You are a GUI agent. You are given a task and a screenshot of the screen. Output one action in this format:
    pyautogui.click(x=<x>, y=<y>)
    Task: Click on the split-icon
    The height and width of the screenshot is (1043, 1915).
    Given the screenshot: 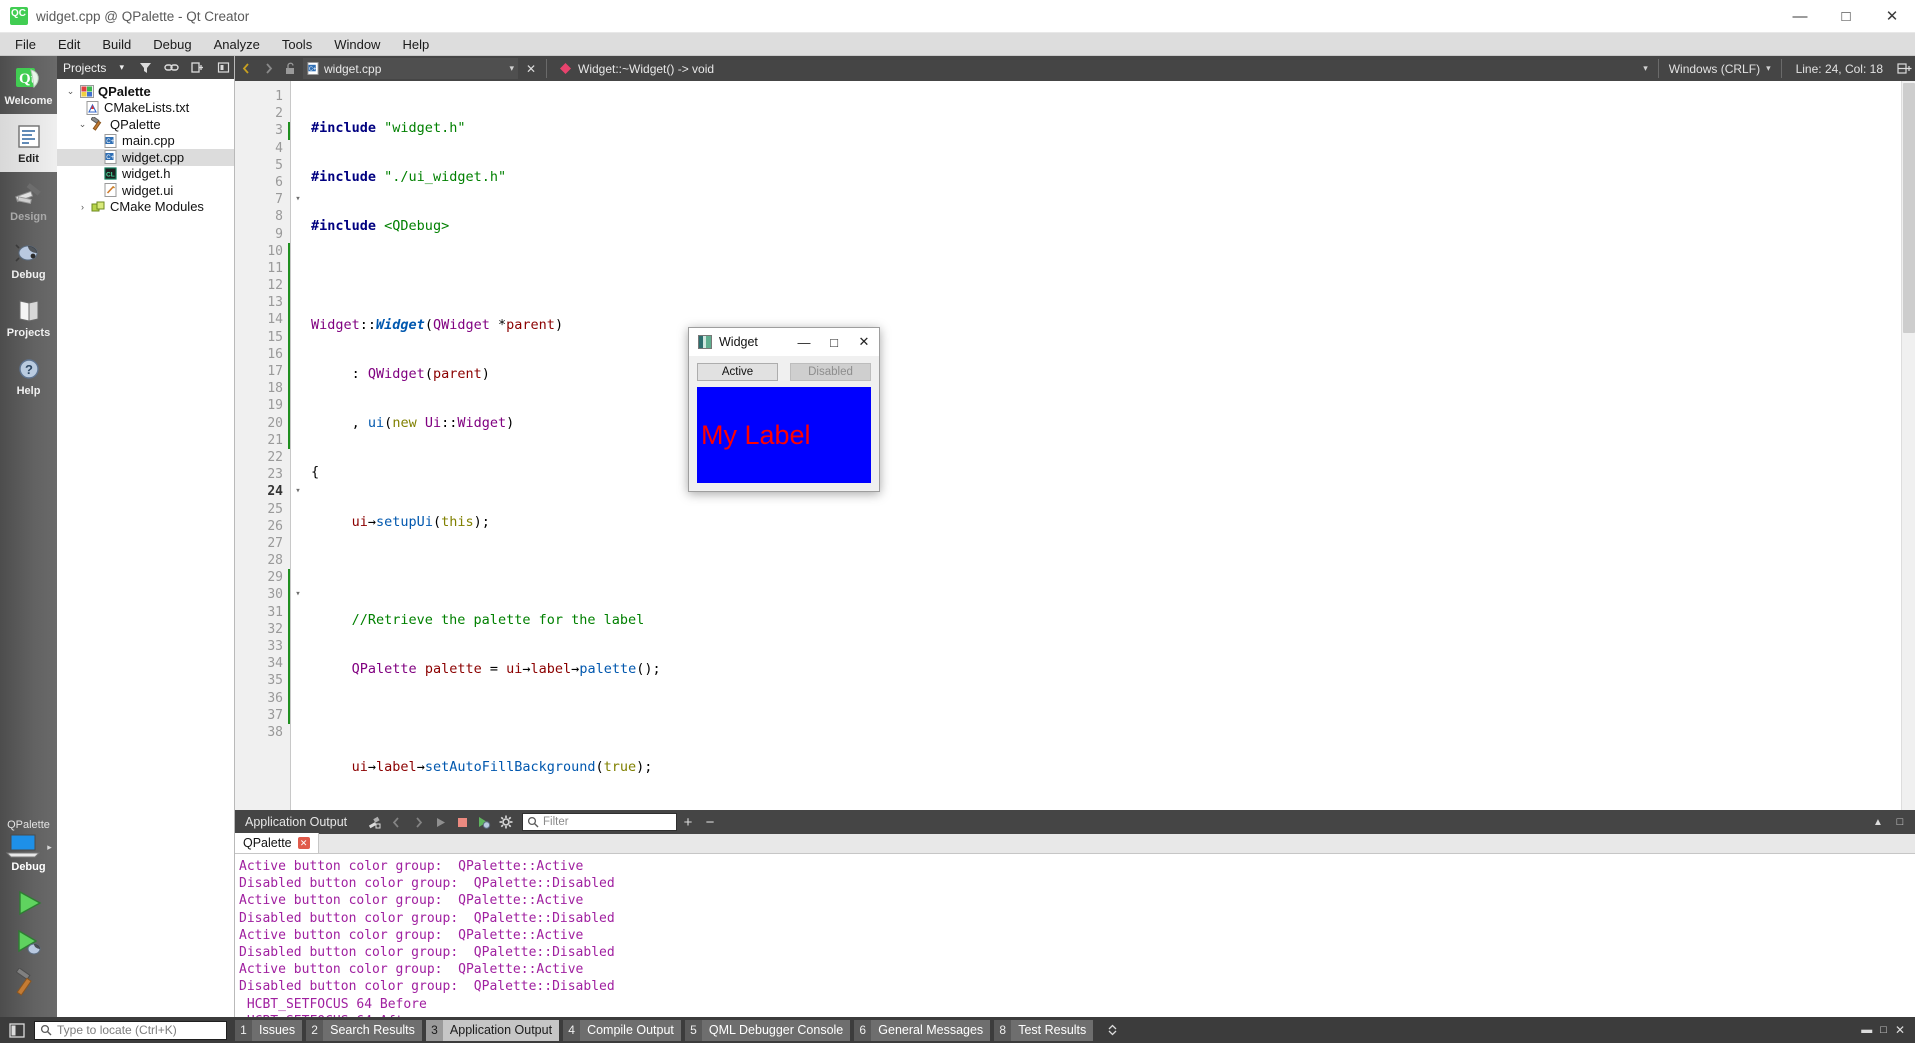 What is the action you would take?
    pyautogui.click(x=197, y=68)
    